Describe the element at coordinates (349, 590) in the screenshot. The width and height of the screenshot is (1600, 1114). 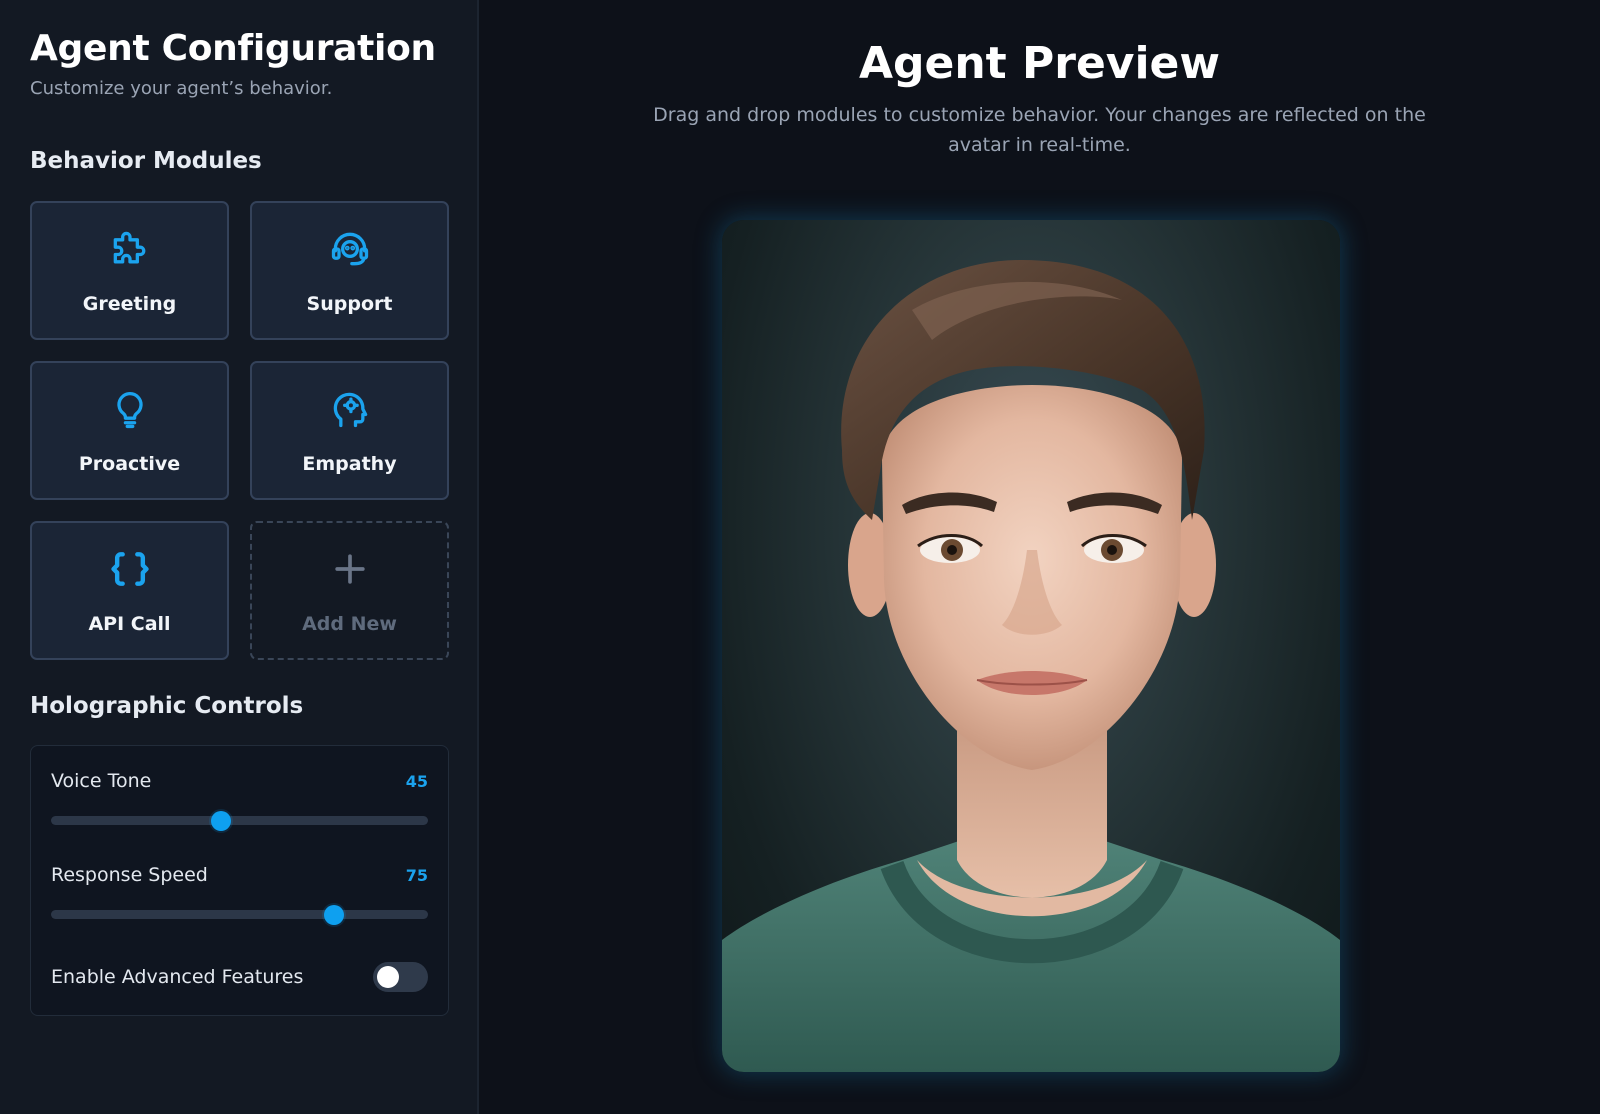
I see `add-new-module-button: Add New` at that location.